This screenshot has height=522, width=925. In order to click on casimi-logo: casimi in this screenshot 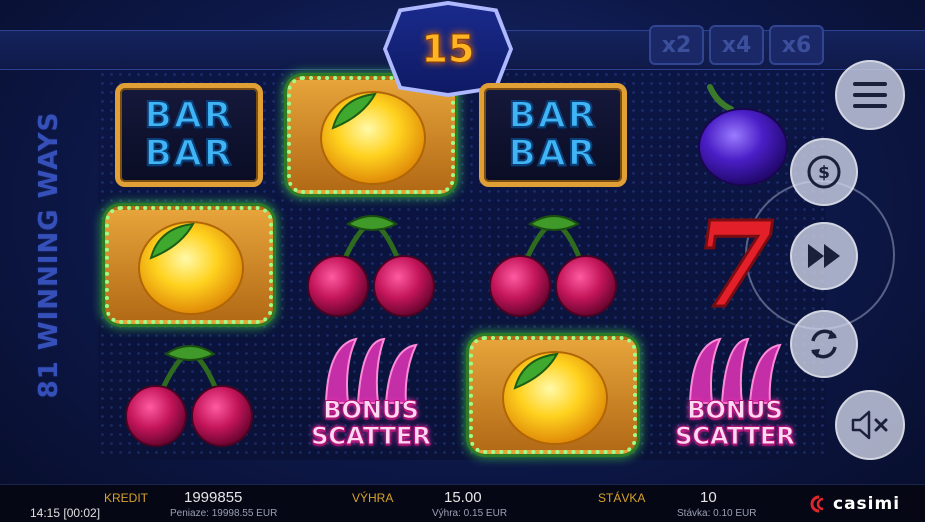, I will do `click(855, 504)`.